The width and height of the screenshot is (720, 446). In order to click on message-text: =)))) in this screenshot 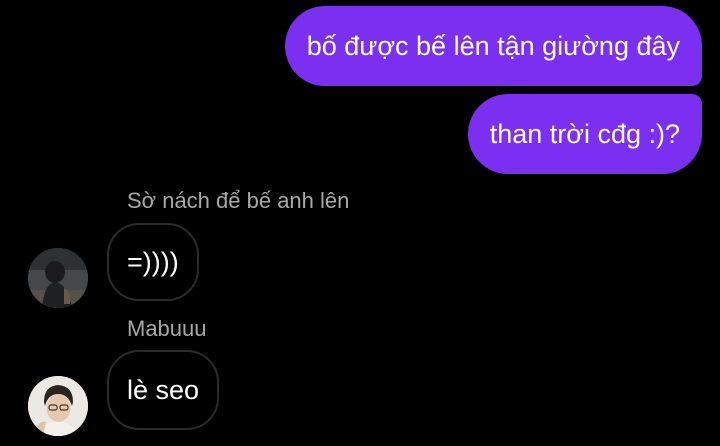, I will do `click(153, 262)`.